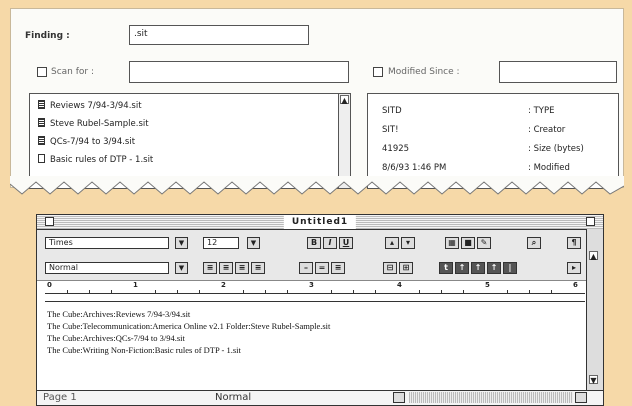  I want to click on align-left-button: ≡, so click(210, 268).